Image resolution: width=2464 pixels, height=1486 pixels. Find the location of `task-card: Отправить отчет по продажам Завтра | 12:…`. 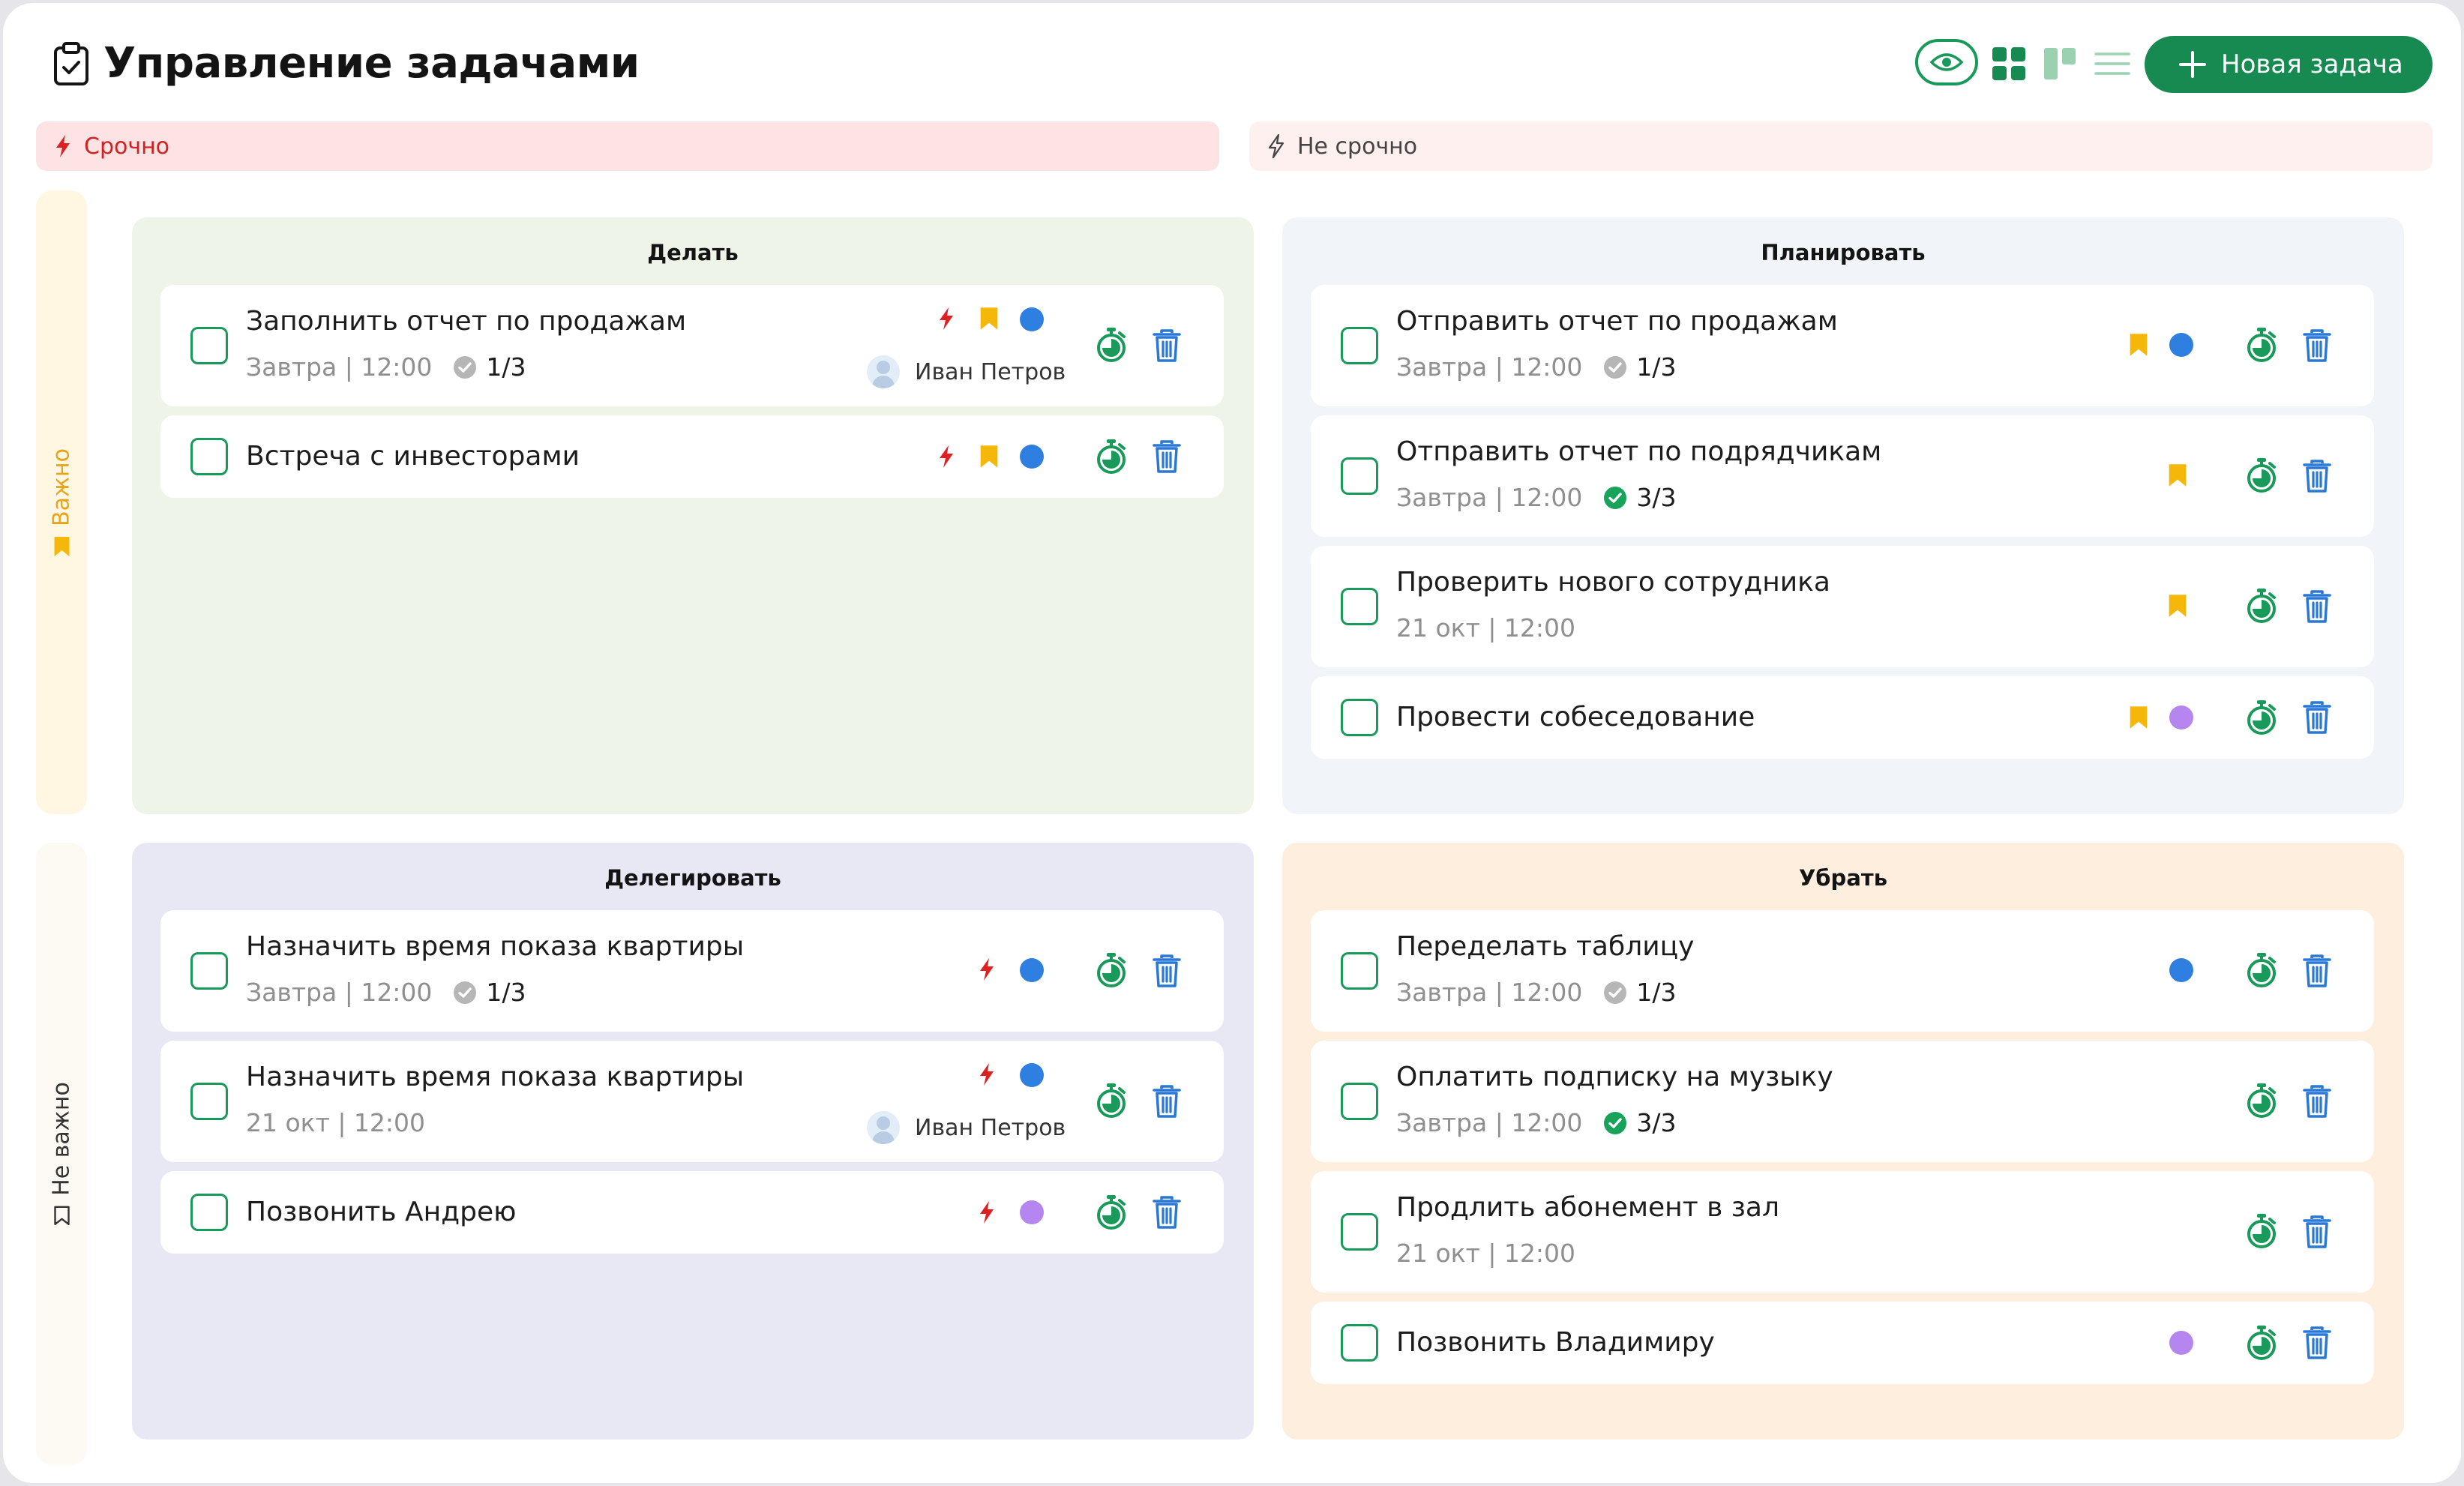

task-card: Отправить отчет по продажам Завтра | 12:… is located at coordinates (1842, 345).